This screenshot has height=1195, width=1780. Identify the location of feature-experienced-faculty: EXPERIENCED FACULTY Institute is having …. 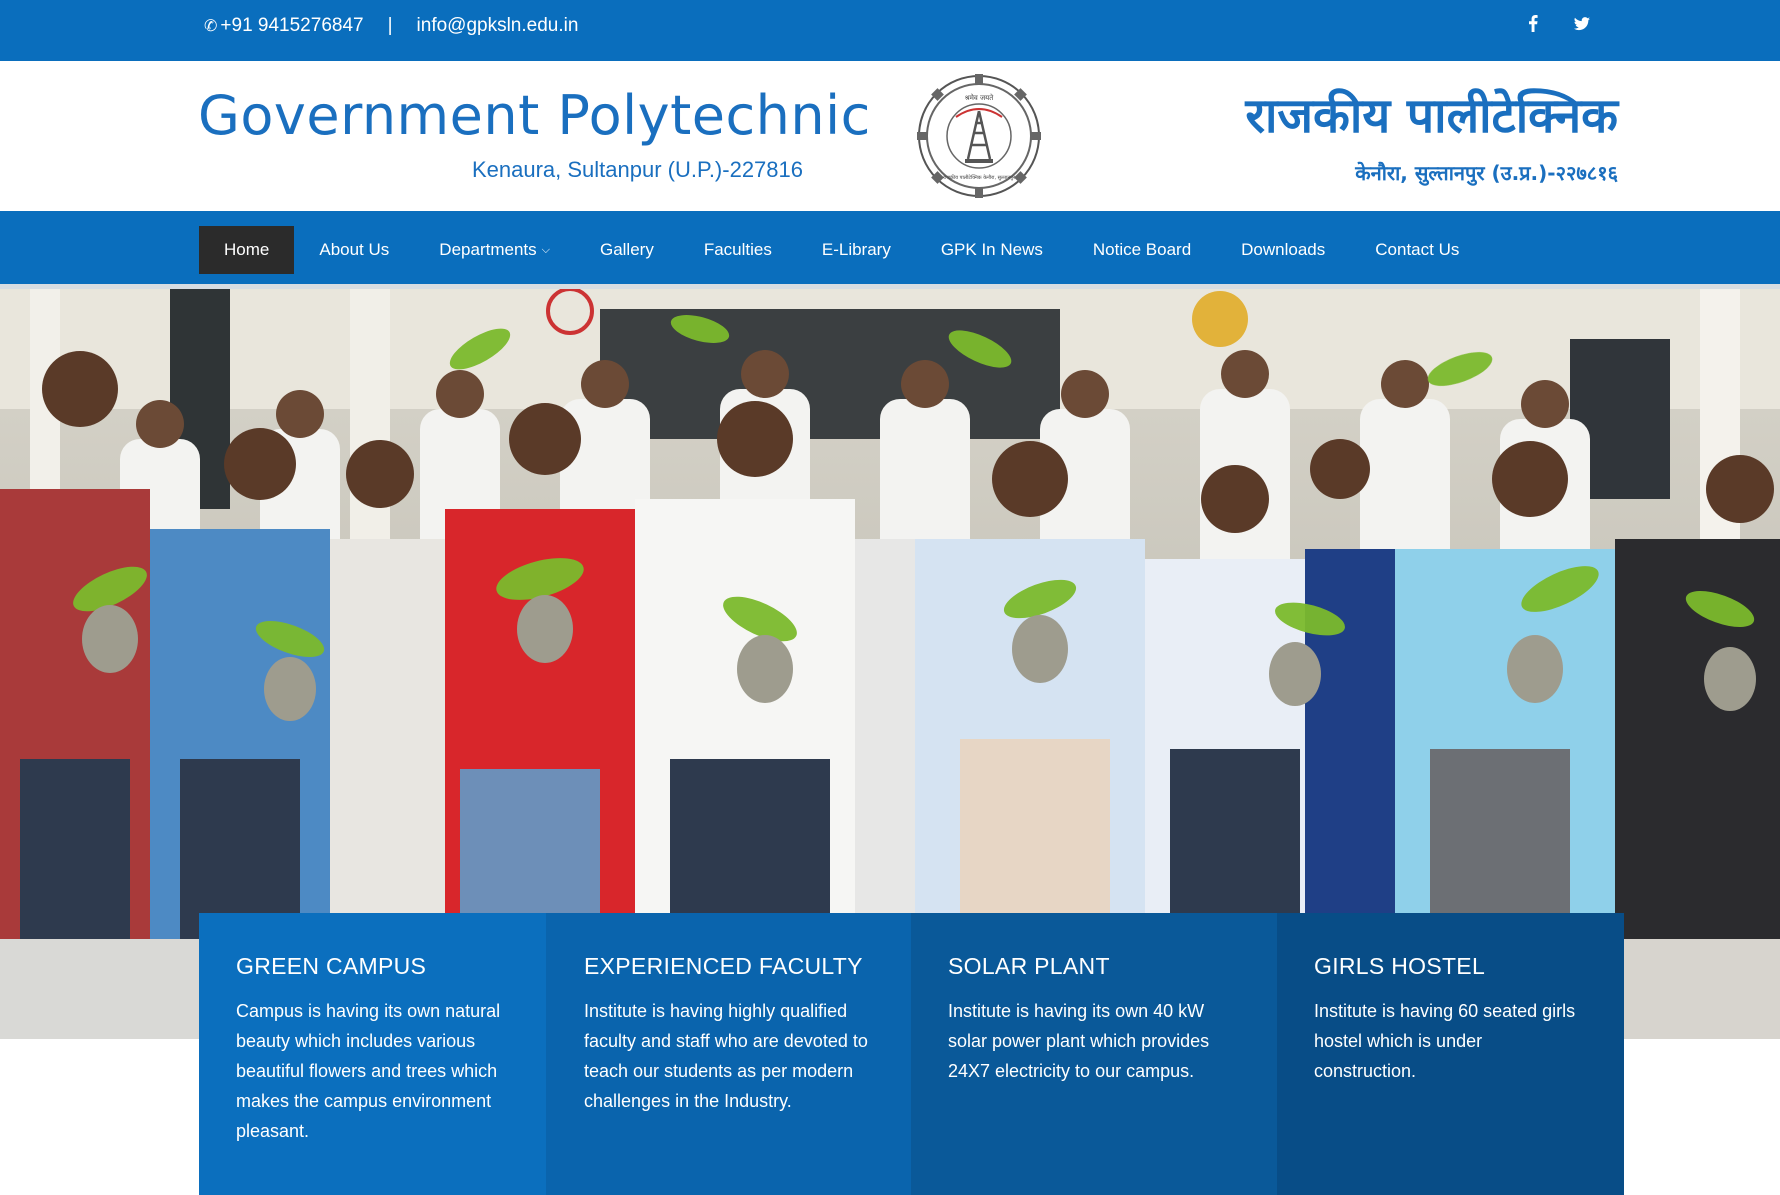
(728, 1054).